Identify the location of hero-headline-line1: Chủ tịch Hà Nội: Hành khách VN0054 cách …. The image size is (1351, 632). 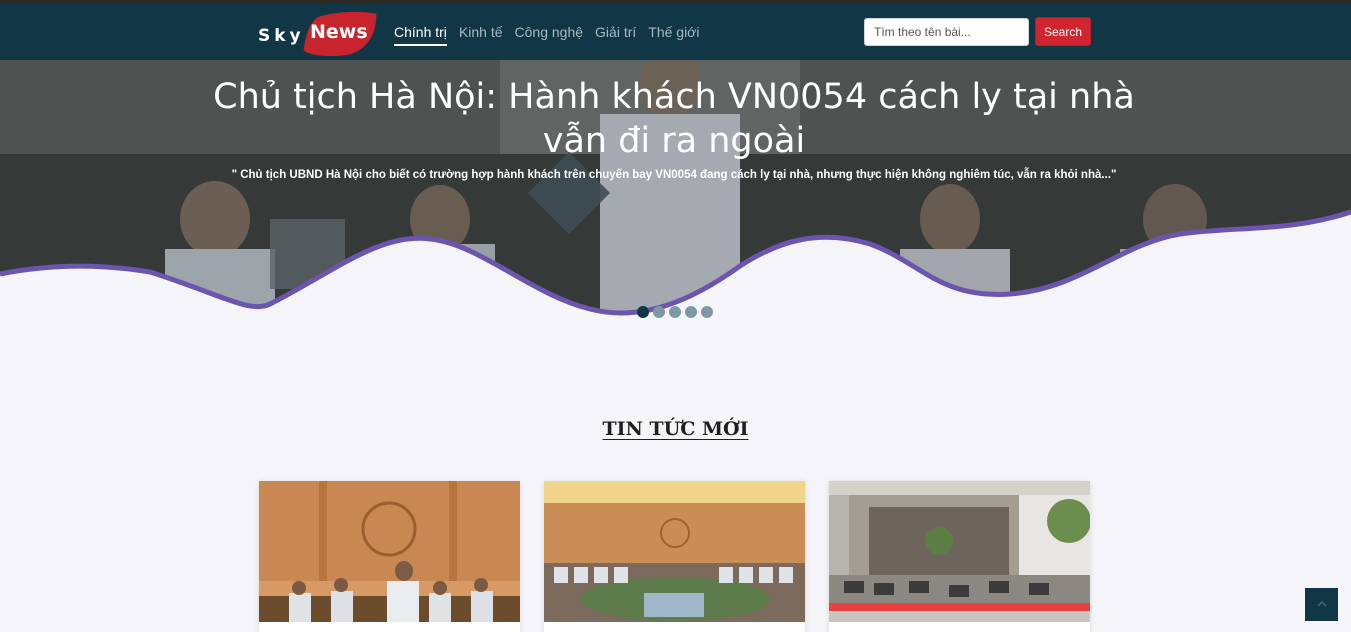
(674, 97).